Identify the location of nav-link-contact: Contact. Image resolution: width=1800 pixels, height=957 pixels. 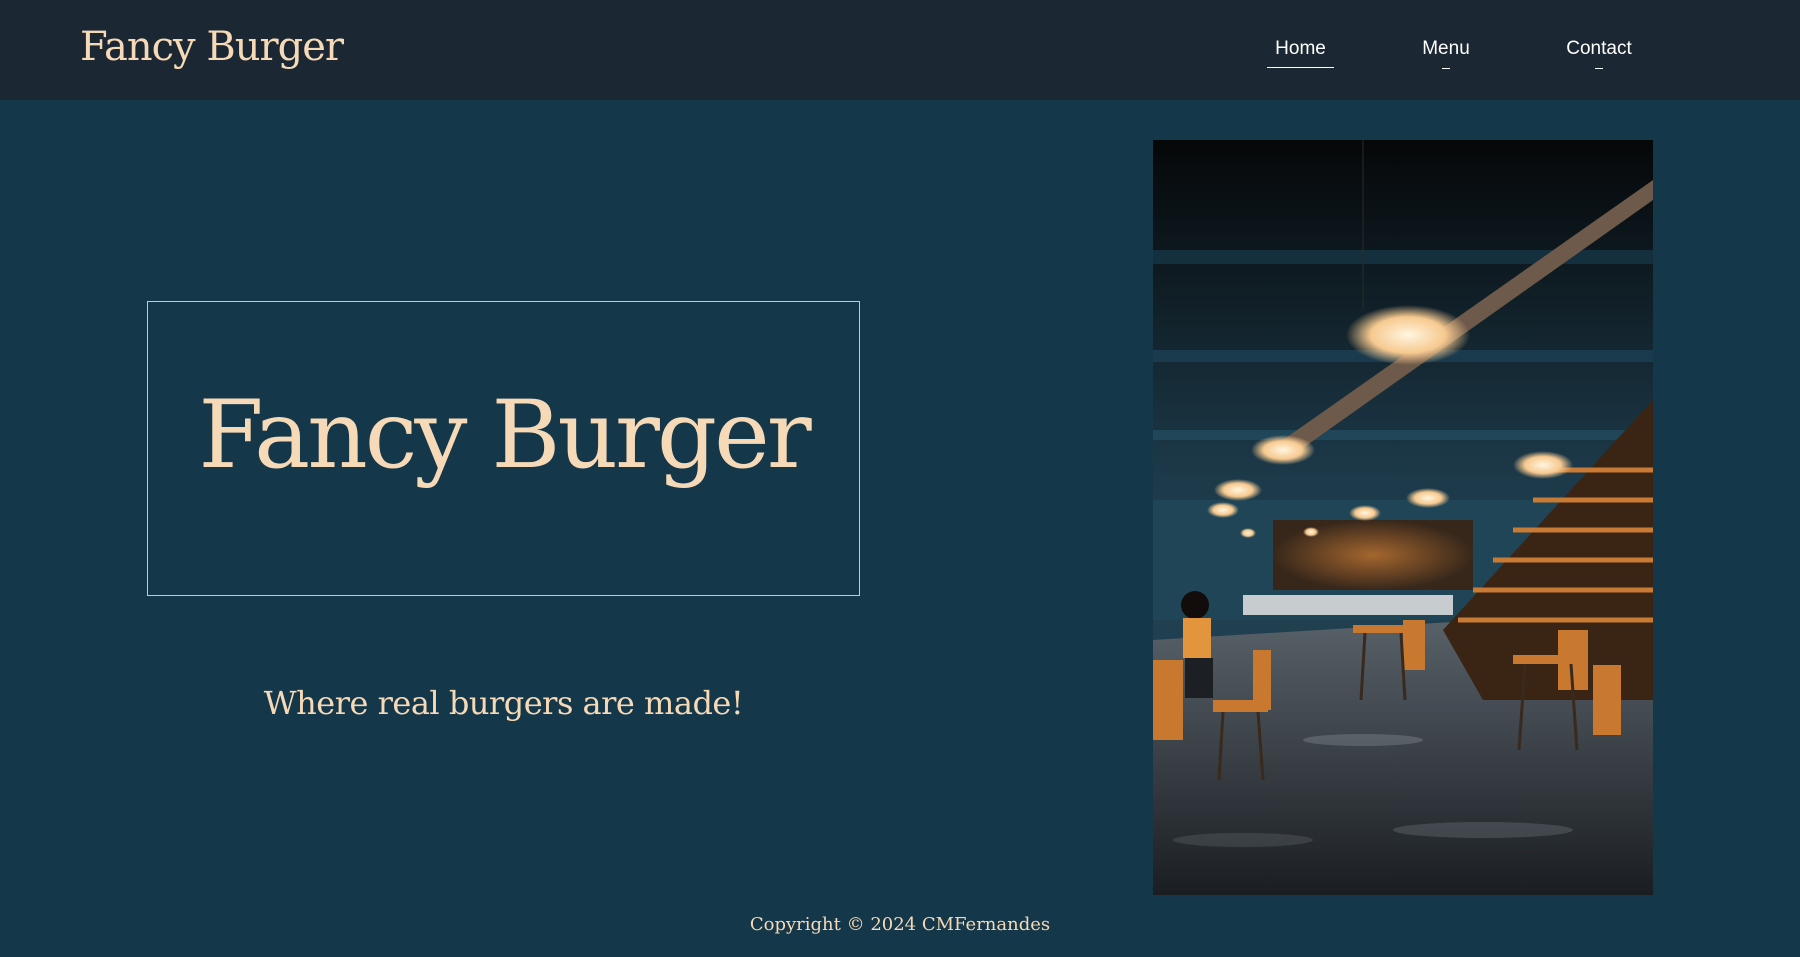
(1599, 53).